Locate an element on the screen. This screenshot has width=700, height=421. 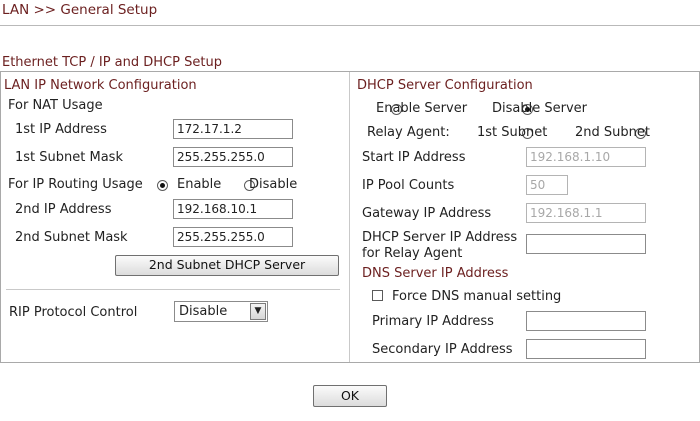
relay-agent-label: Relay Agent: is located at coordinates (408, 132).